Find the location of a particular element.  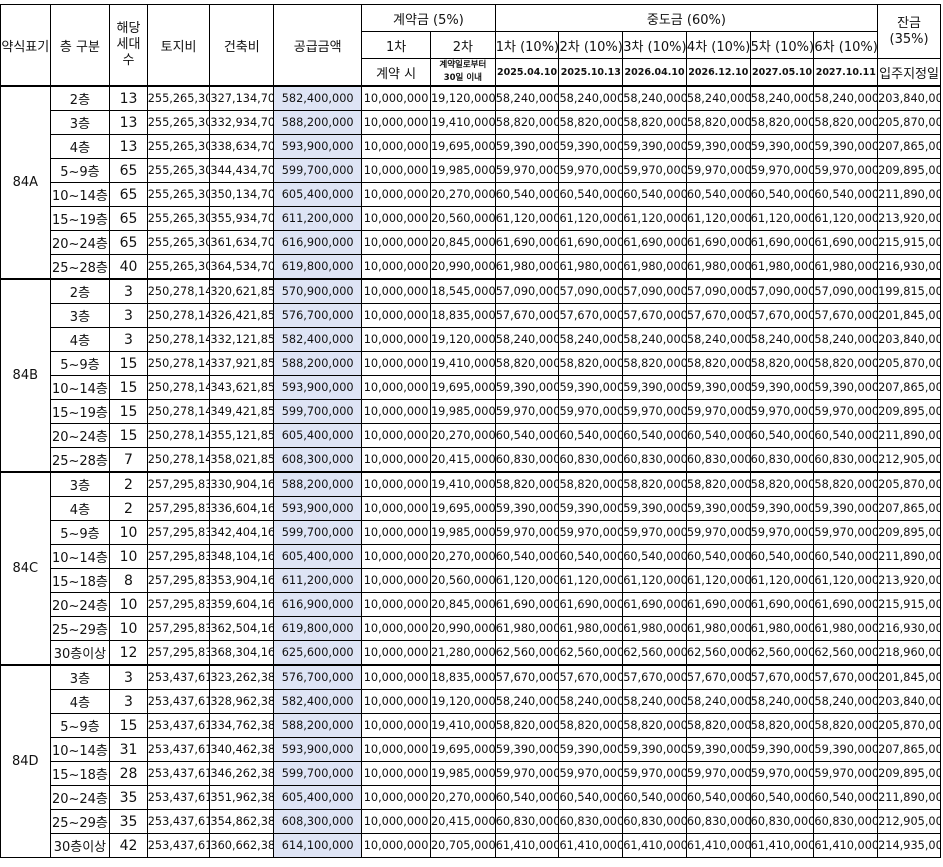

building-cost-cell: 323,262,383 is located at coordinates (242, 677).